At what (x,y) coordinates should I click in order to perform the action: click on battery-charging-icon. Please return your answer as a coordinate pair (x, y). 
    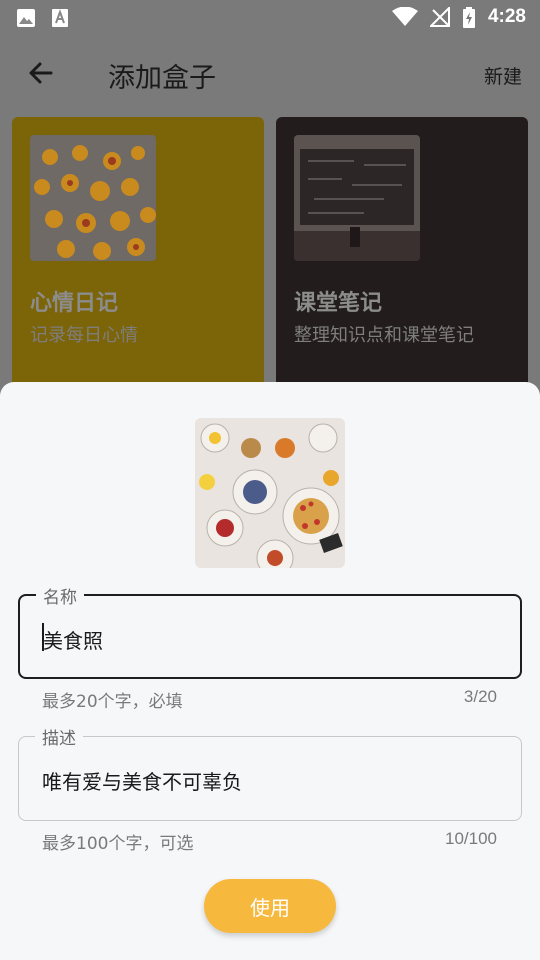
    Looking at the image, I should click on (469, 17).